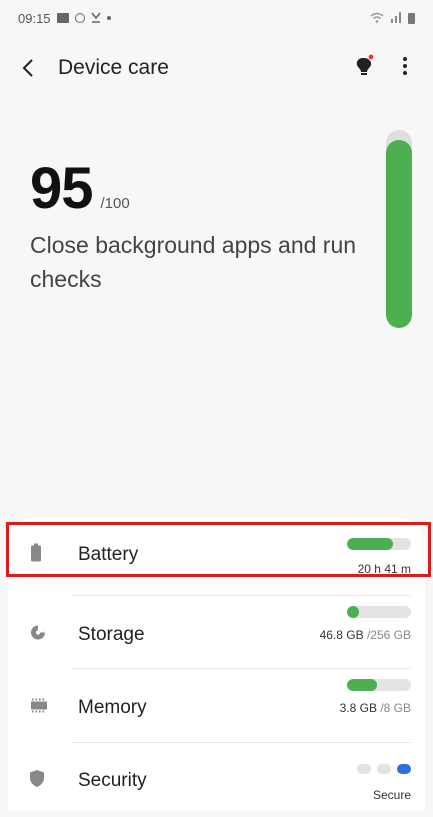 This screenshot has height=817, width=433. I want to click on tips-button, so click(366, 68).